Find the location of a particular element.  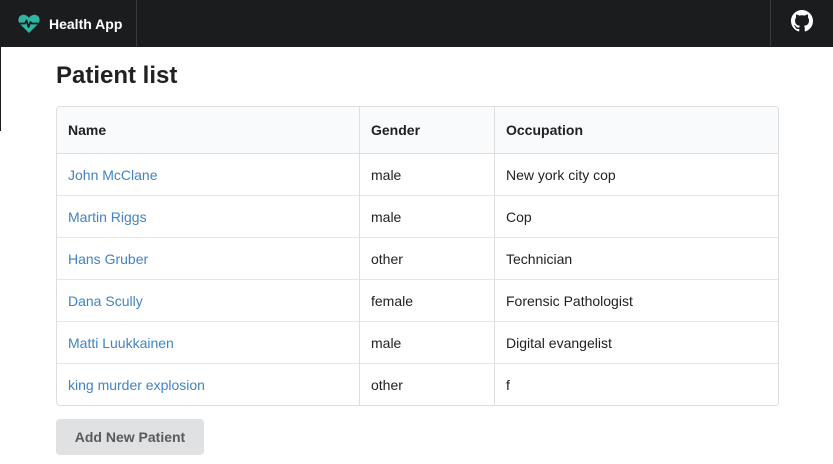

table-row: John McClane male New york city cop is located at coordinates (417, 174).